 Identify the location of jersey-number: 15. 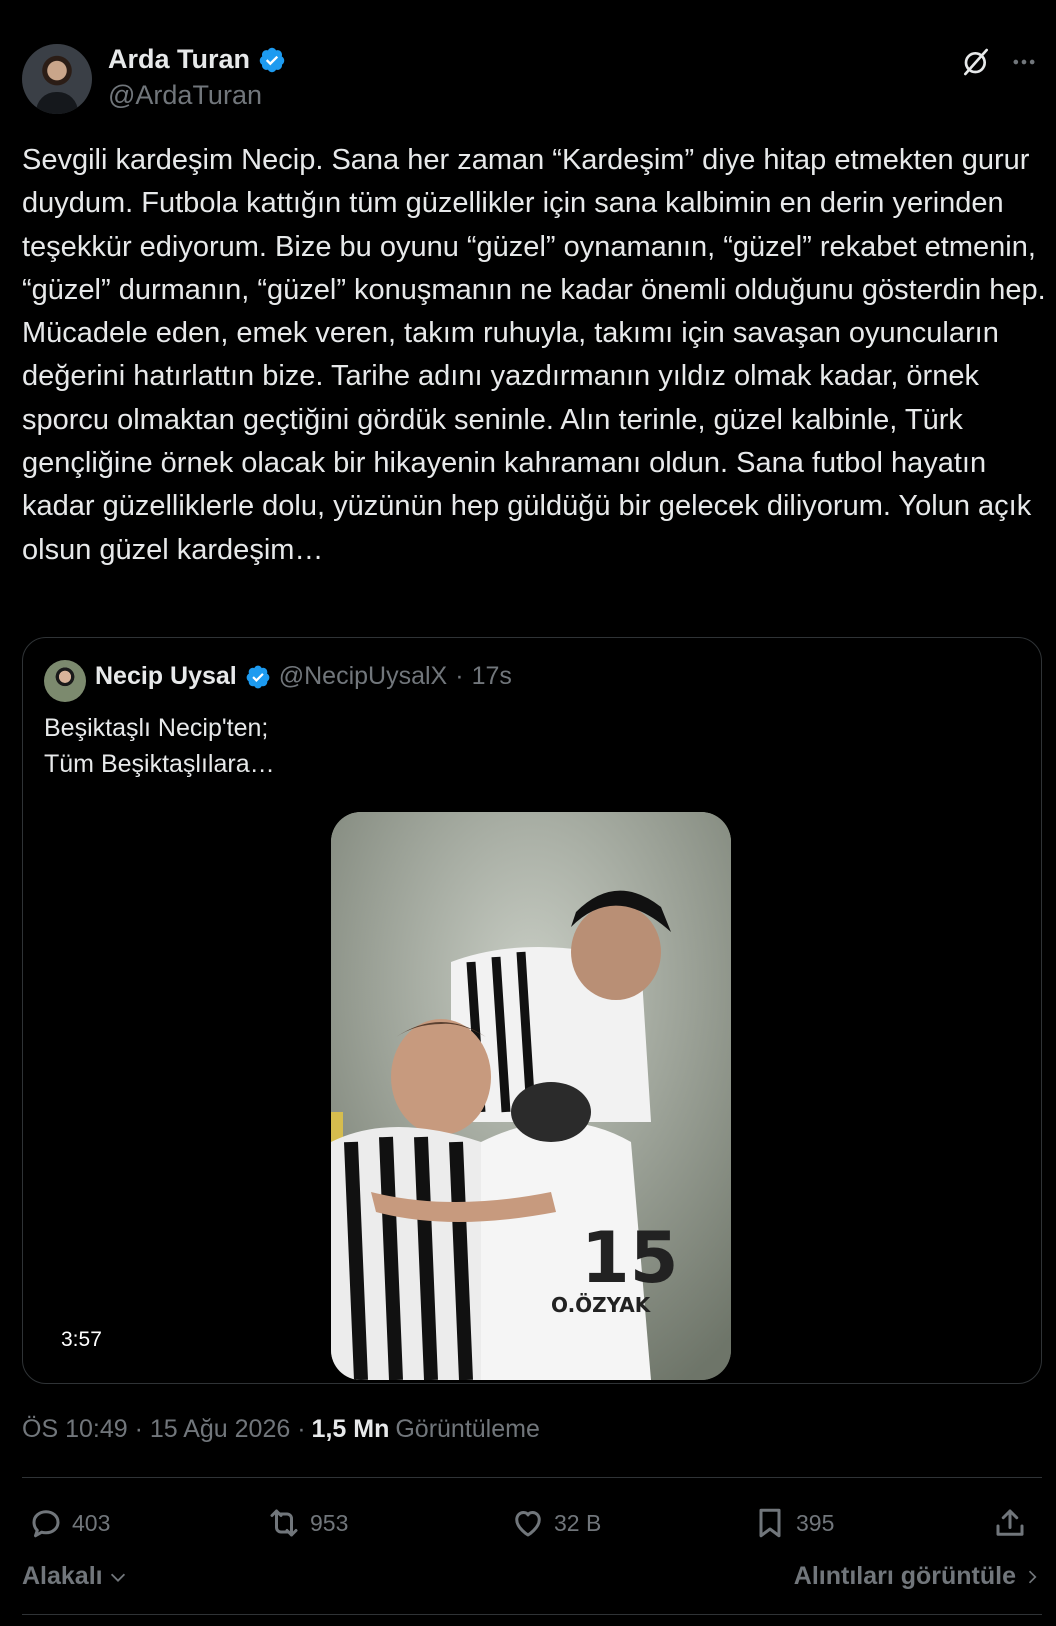
(629, 1258).